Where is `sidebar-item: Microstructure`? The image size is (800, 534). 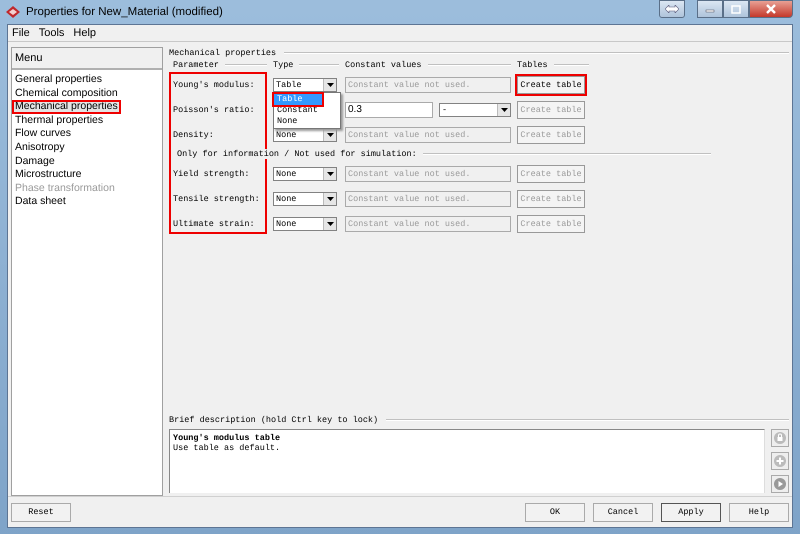
sidebar-item: Microstructure is located at coordinates (87, 175).